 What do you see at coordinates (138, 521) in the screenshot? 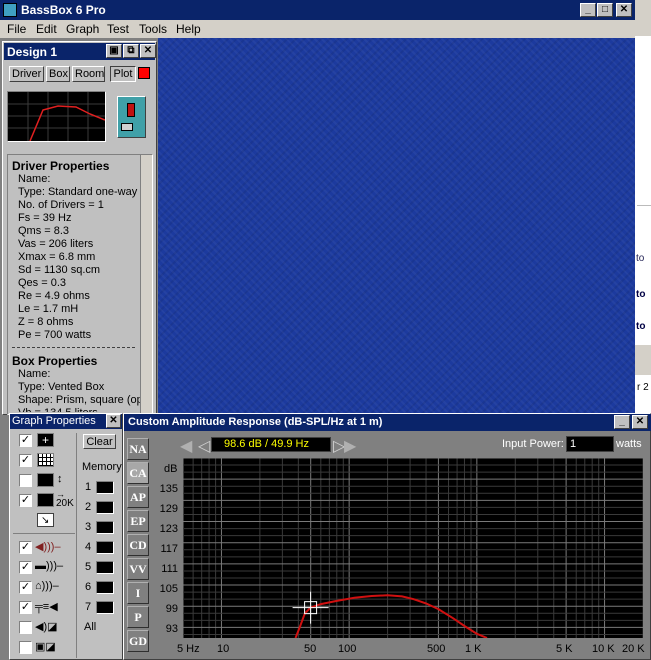
I see `tab-ep: EP` at bounding box center [138, 521].